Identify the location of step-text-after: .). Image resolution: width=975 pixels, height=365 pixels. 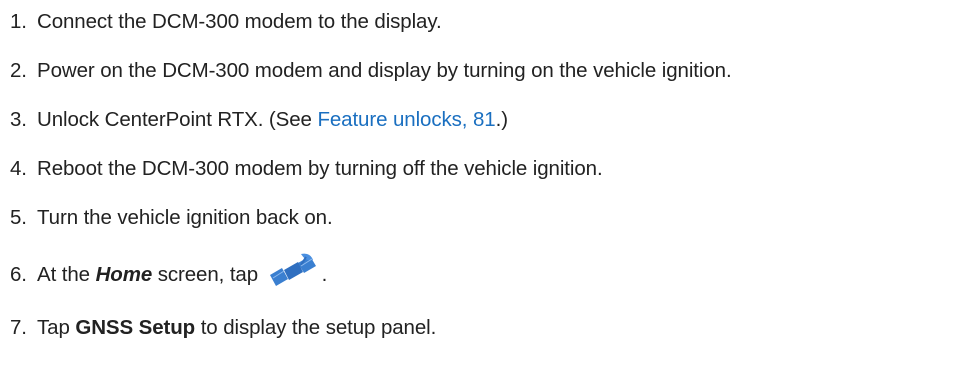
(501, 119).